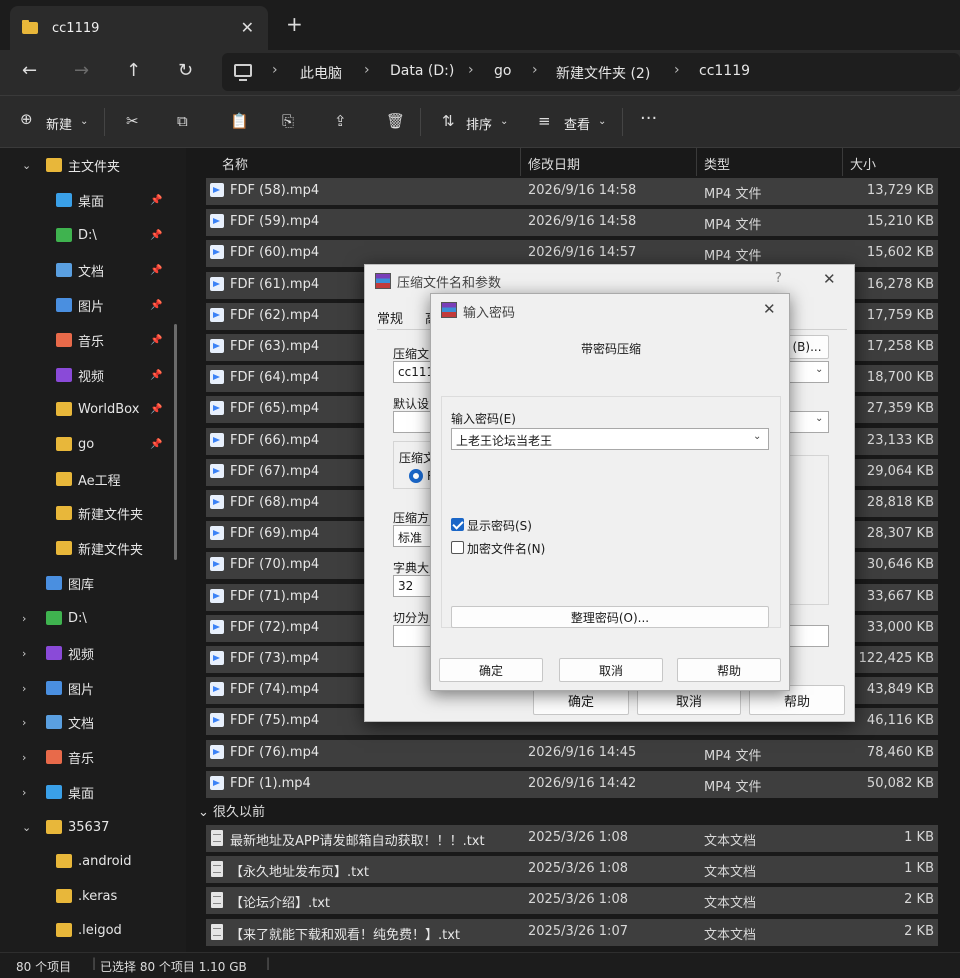 The height and width of the screenshot is (978, 960). I want to click on sidebar-item: › 视频, so click(93, 653).